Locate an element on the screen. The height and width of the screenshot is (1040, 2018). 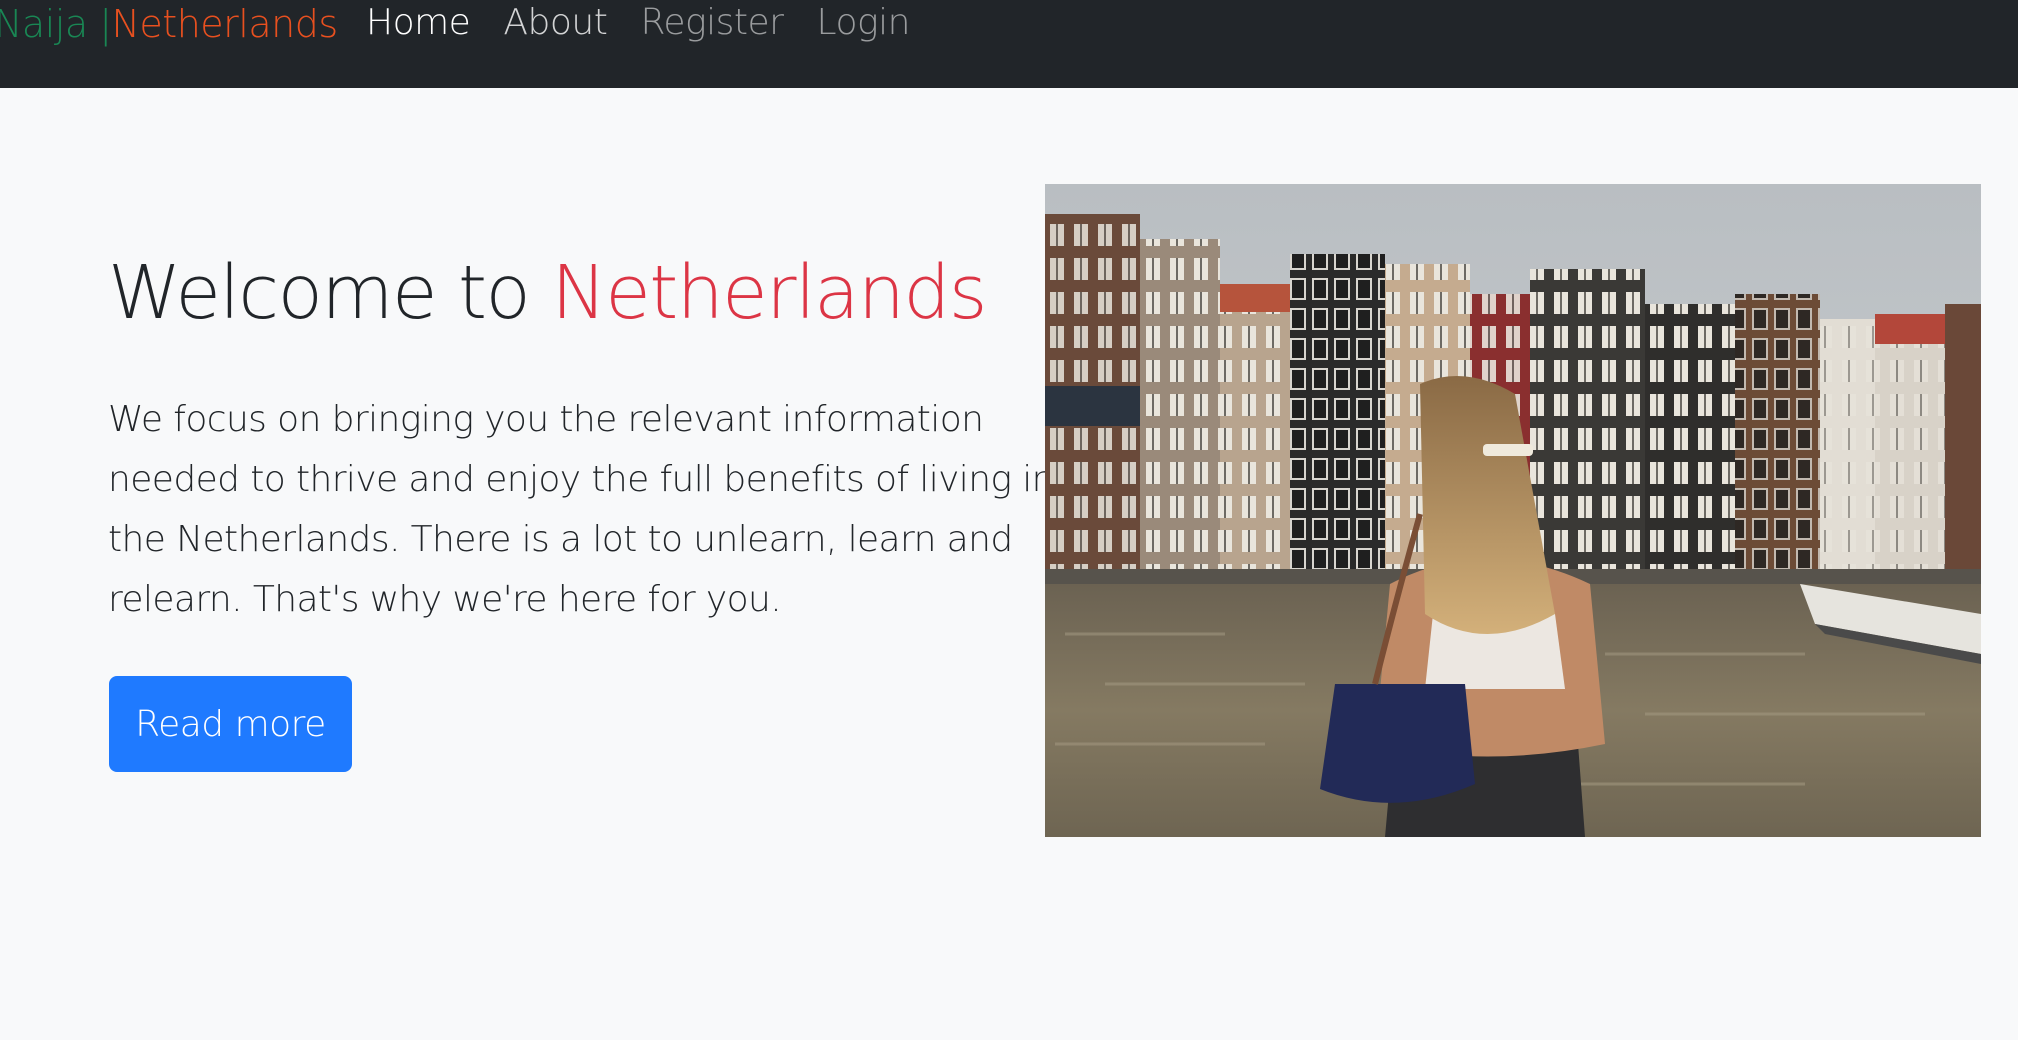
read-more-button: Read more is located at coordinates (230, 724).